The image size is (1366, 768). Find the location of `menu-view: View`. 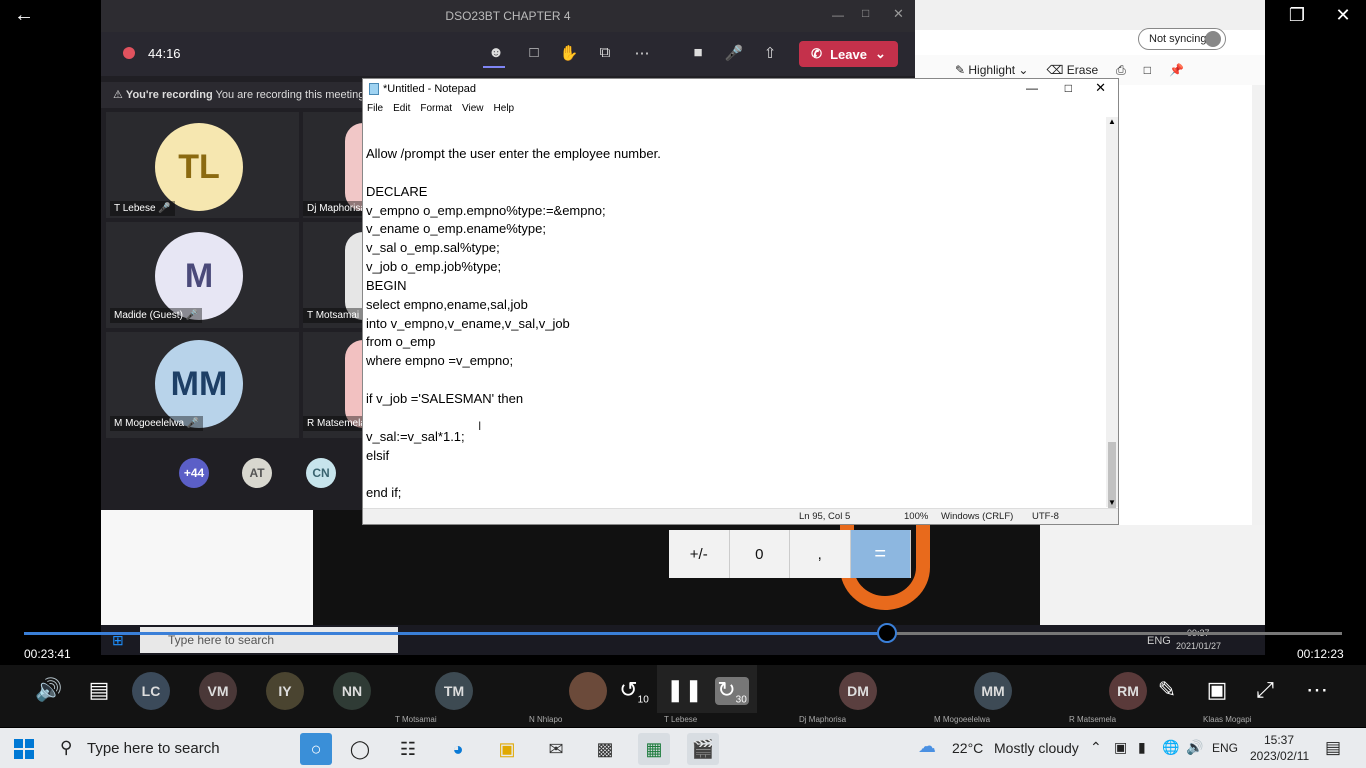

menu-view: View is located at coordinates (473, 108).